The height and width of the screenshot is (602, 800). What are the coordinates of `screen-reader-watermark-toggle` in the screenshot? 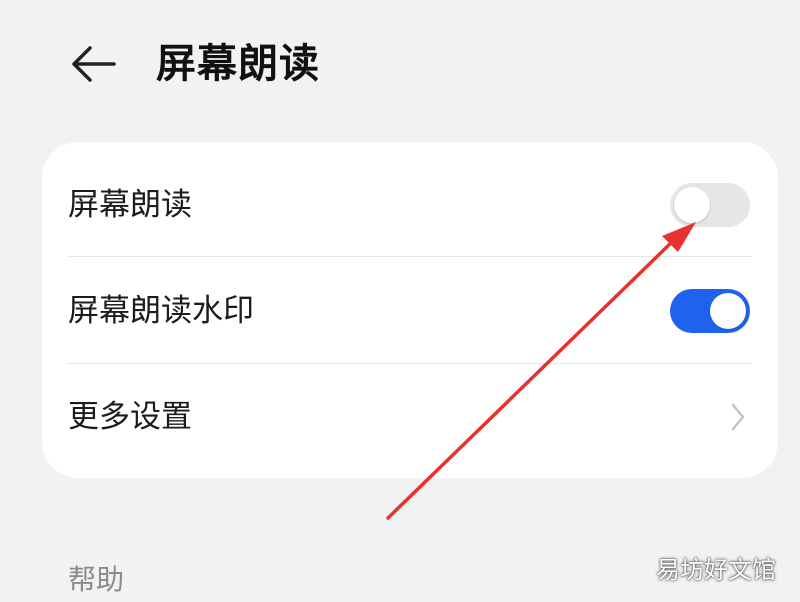 It's located at (710, 311).